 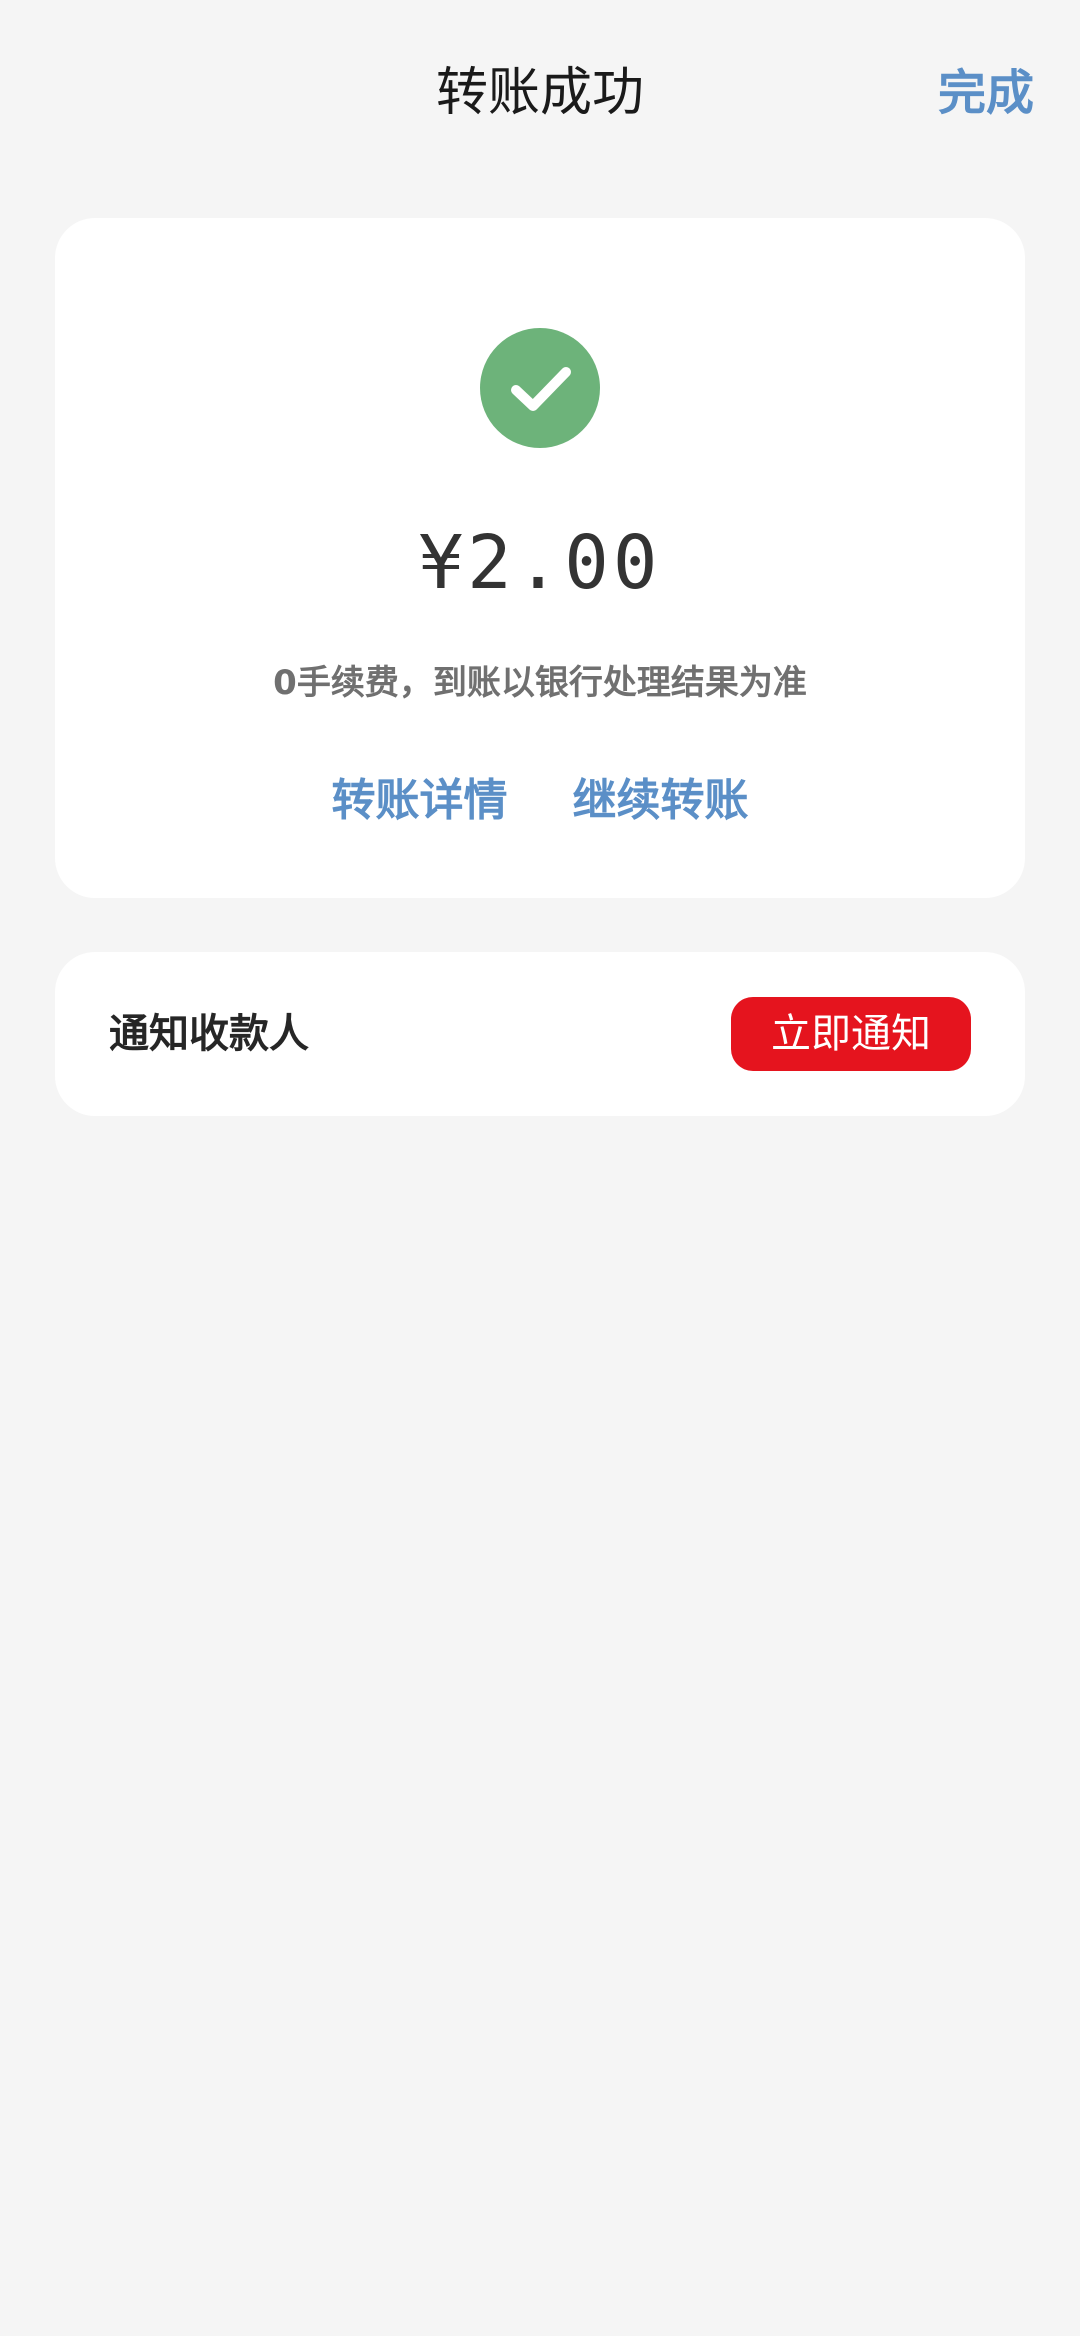 I want to click on page-title: 转账成功, so click(x=539, y=93).